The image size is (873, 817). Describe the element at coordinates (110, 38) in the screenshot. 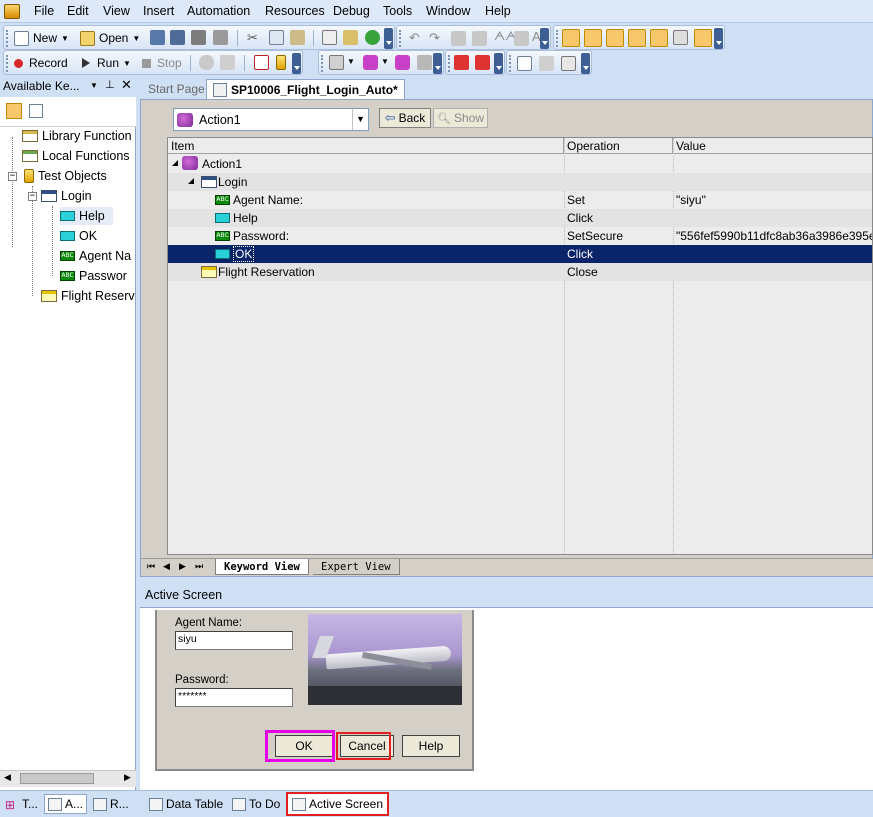

I see `open-button: Open ▼` at that location.